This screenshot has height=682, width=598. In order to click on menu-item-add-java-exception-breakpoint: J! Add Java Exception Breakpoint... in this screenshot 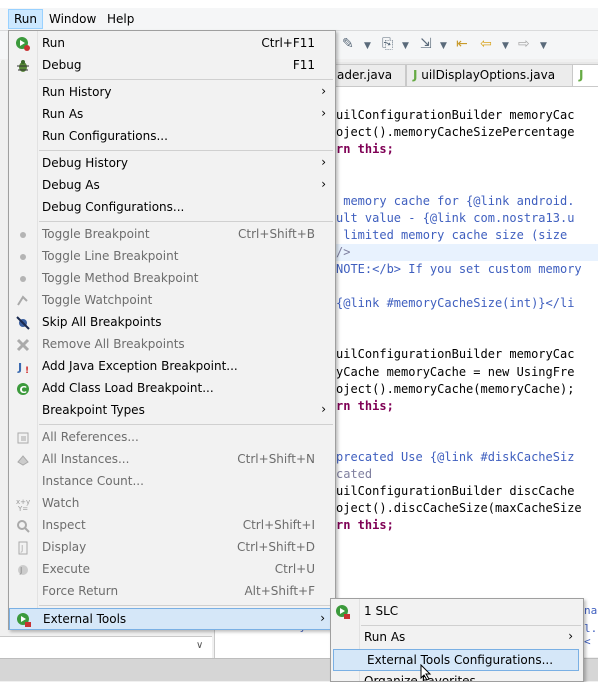, I will do `click(172, 367)`.